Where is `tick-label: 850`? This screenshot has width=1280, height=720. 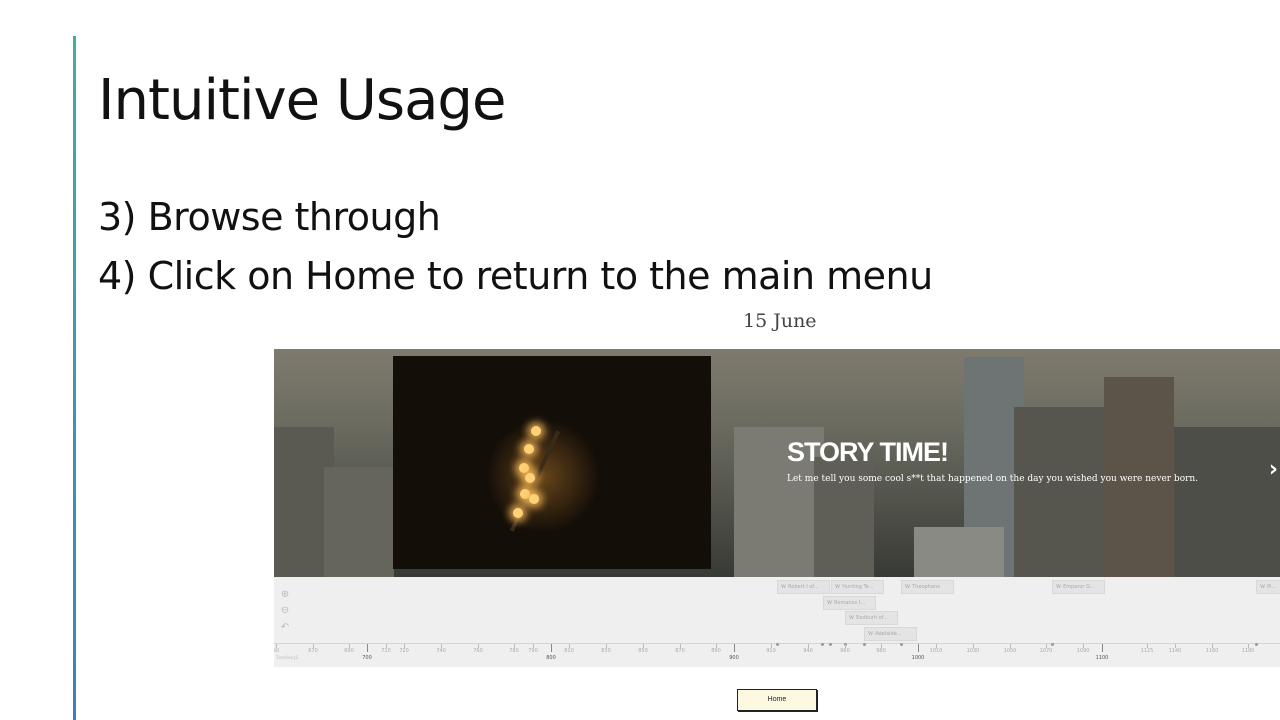 tick-label: 850 is located at coordinates (643, 651).